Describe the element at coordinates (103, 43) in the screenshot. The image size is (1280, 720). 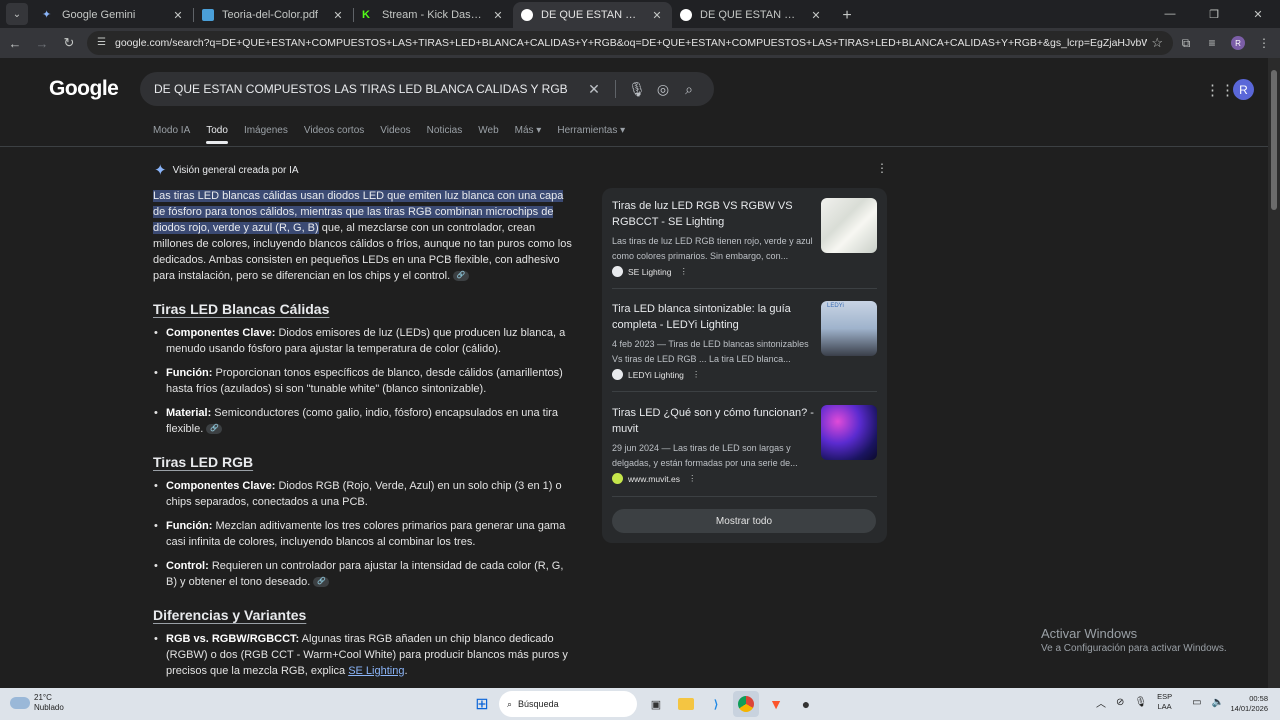
I see `site-info-icon: ☰` at that location.